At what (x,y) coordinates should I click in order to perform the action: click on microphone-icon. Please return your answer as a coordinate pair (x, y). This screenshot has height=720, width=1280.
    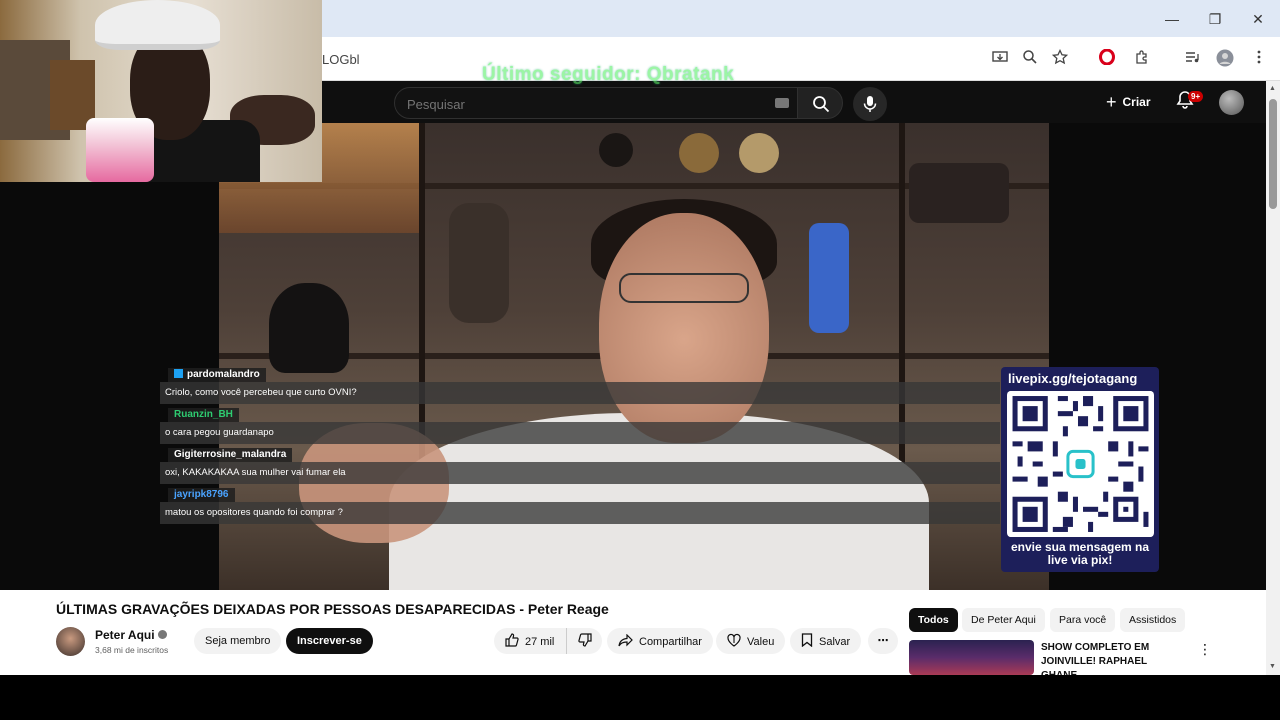
    Looking at the image, I should click on (870, 104).